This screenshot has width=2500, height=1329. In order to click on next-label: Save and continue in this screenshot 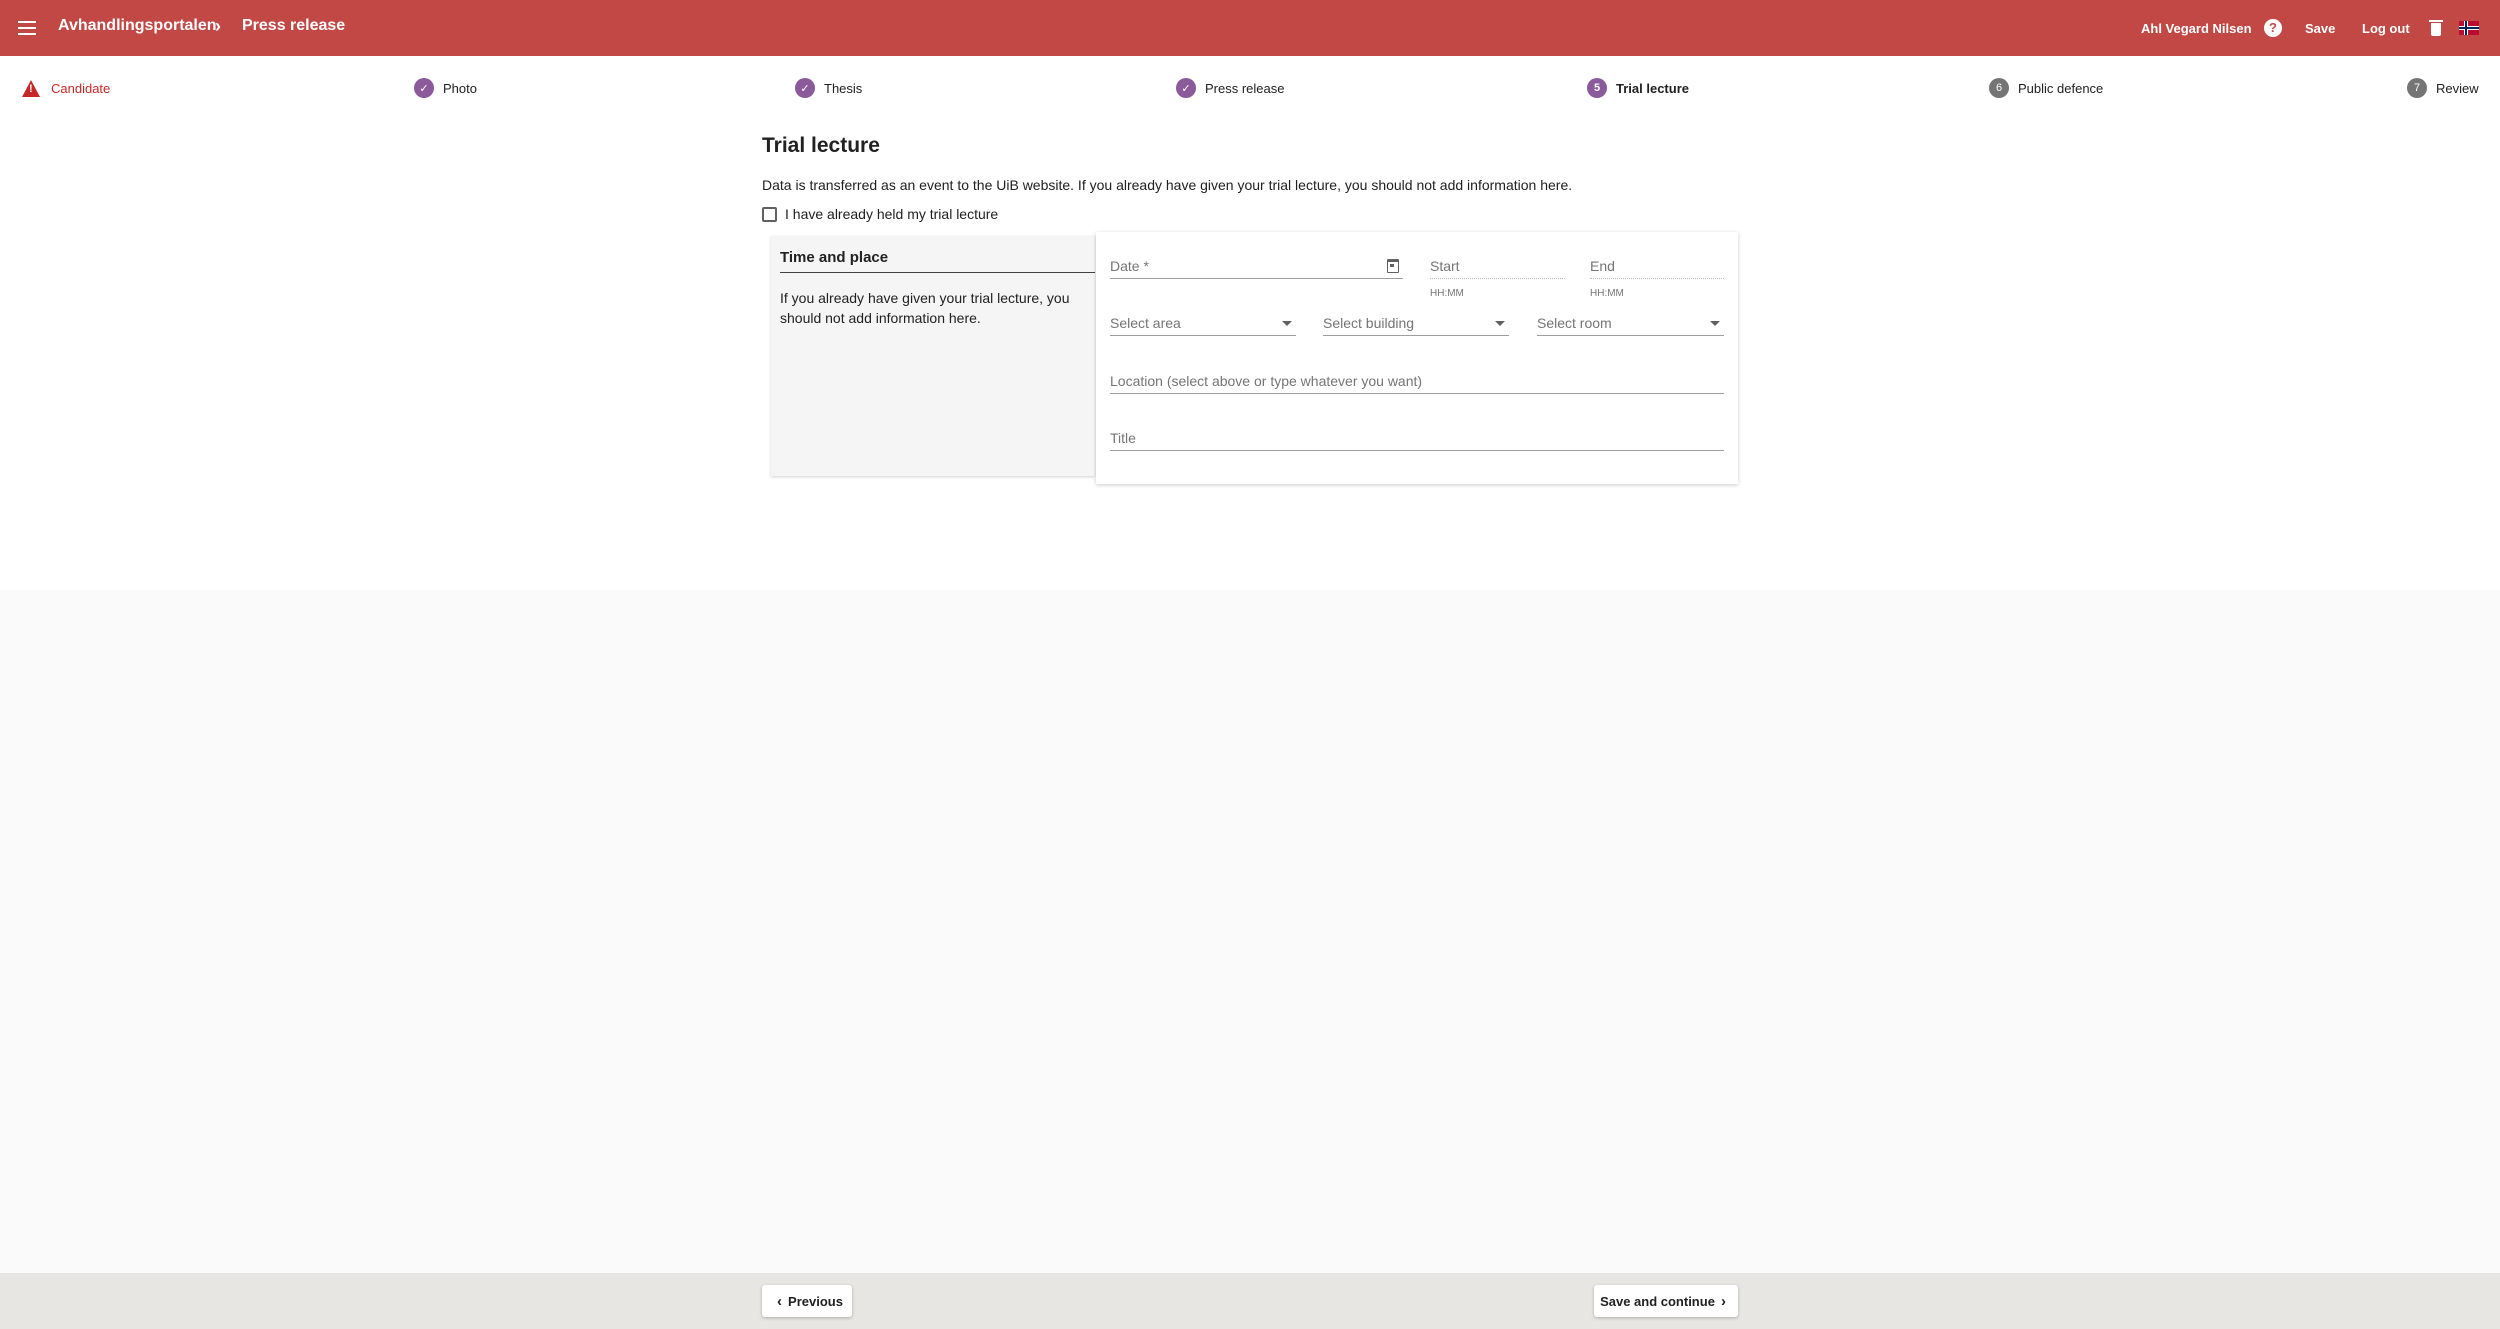, I will do `click(1657, 1301)`.